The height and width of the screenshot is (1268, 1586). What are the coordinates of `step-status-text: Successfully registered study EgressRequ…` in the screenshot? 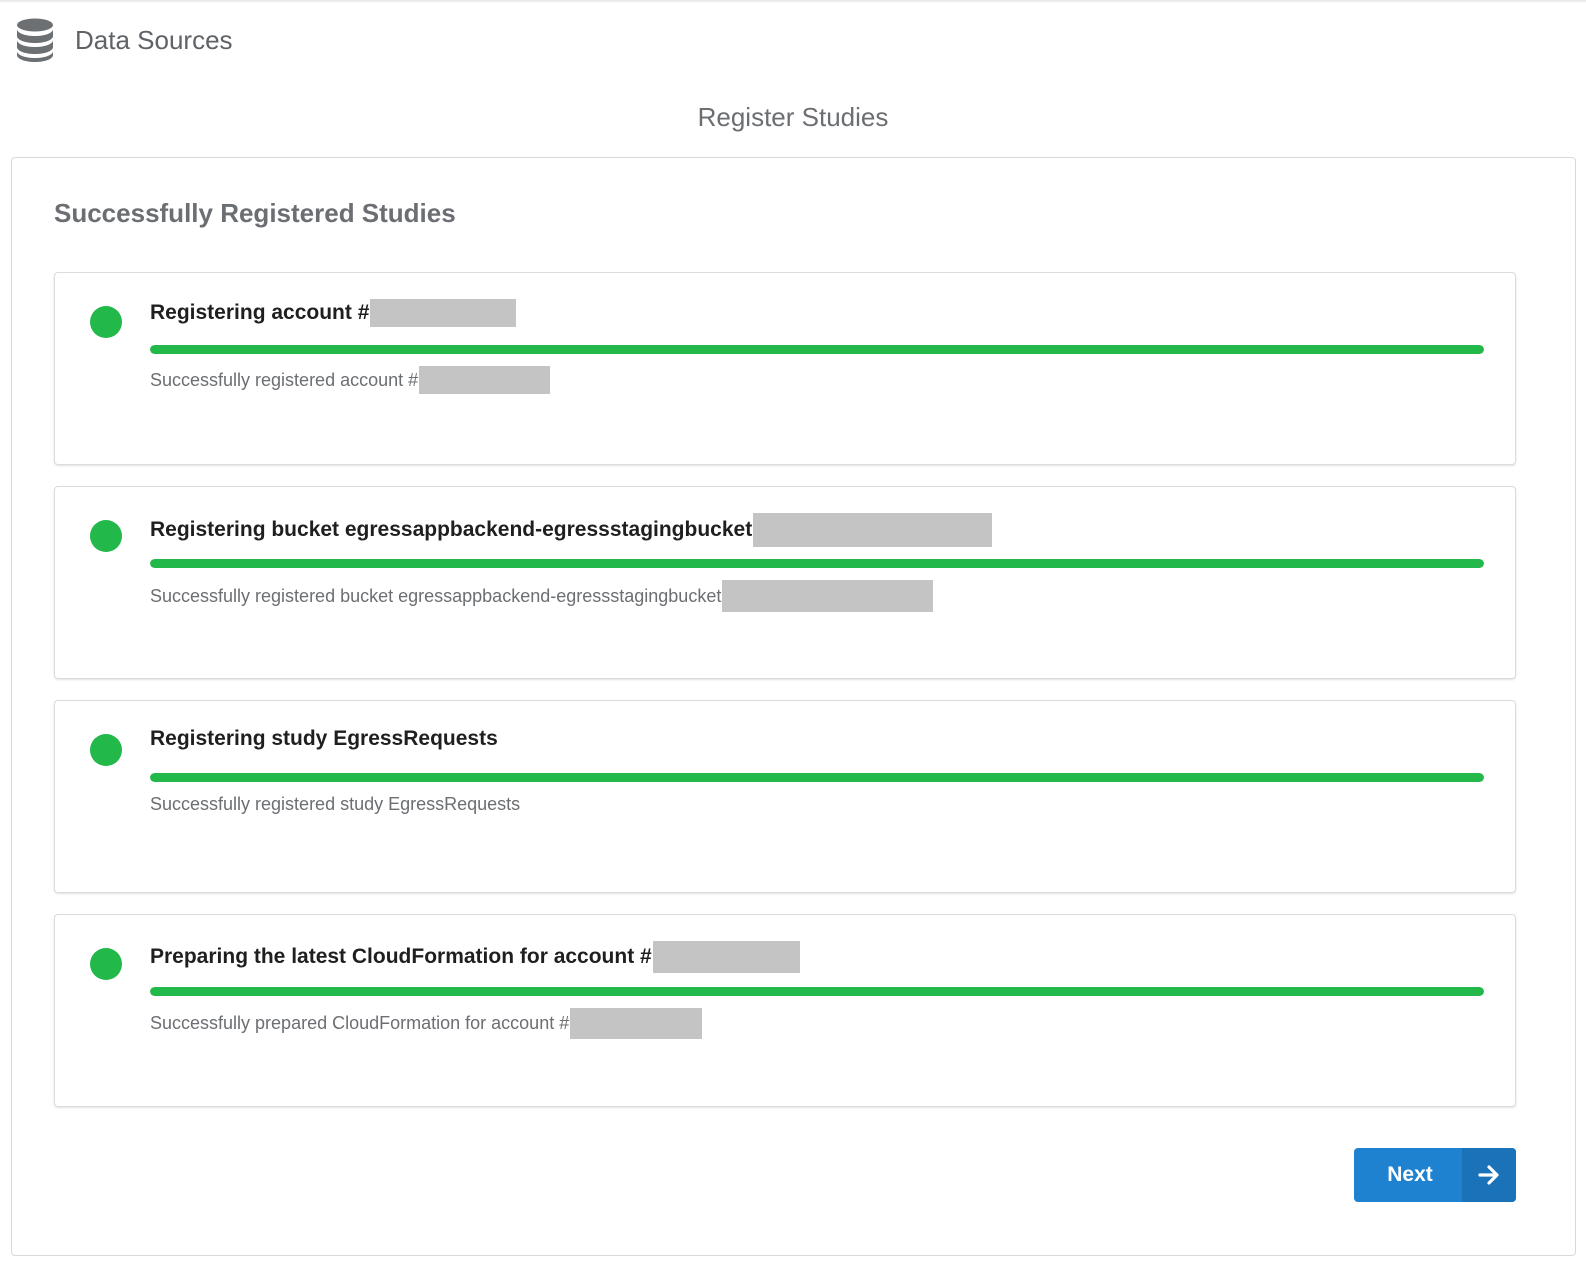 It's located at (335, 804).